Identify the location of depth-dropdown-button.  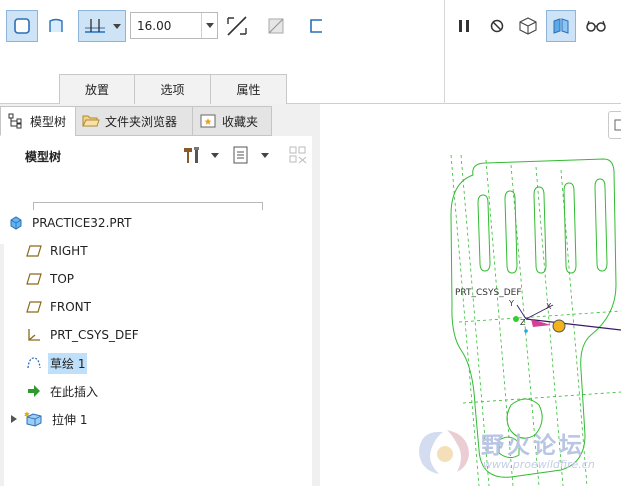
(209, 25).